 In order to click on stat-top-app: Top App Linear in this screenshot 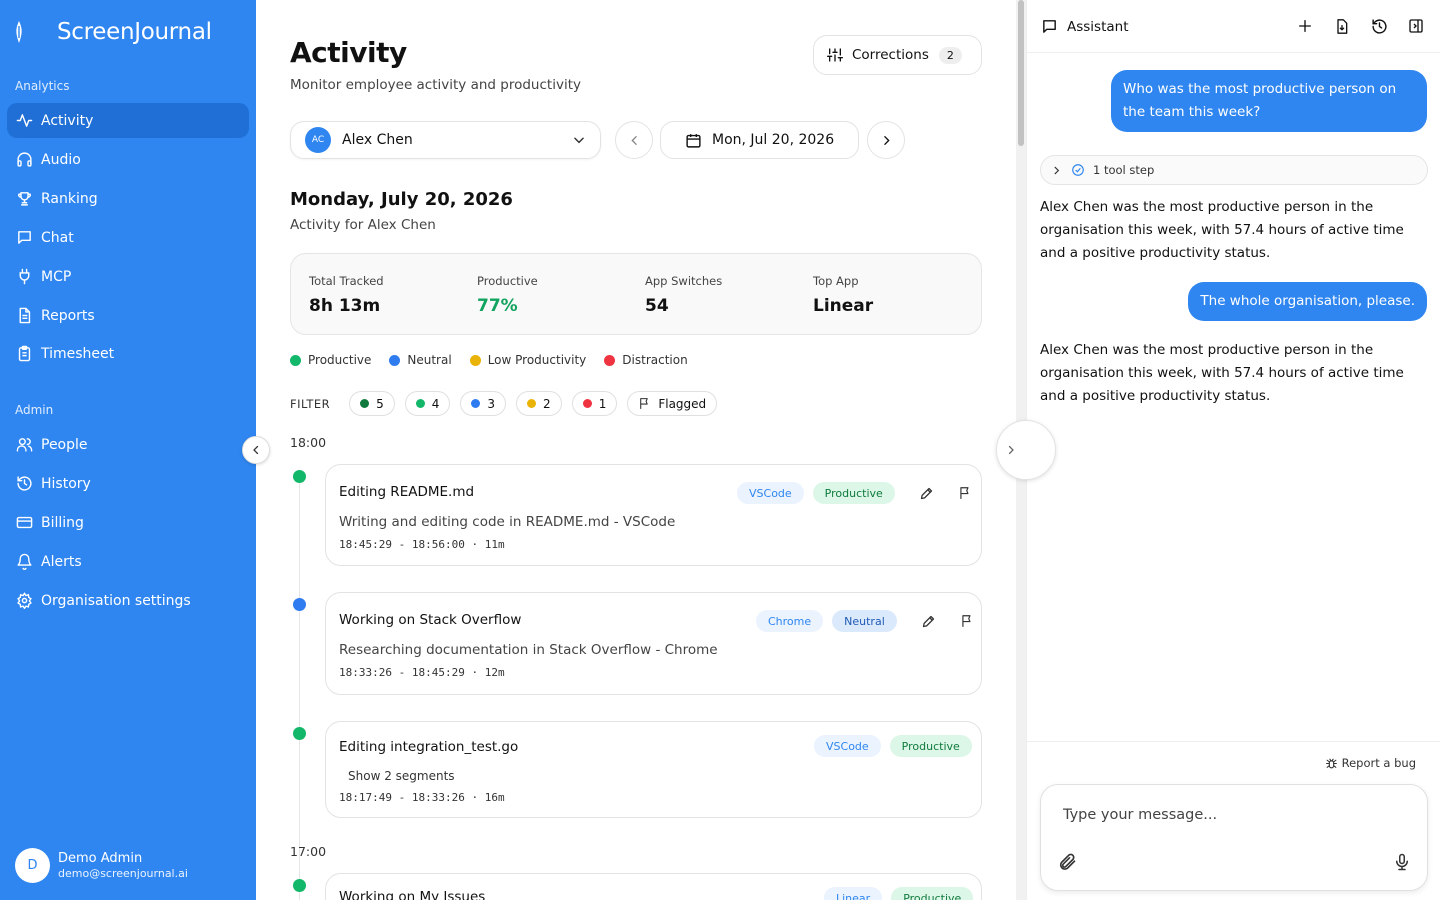, I will do `click(843, 295)`.